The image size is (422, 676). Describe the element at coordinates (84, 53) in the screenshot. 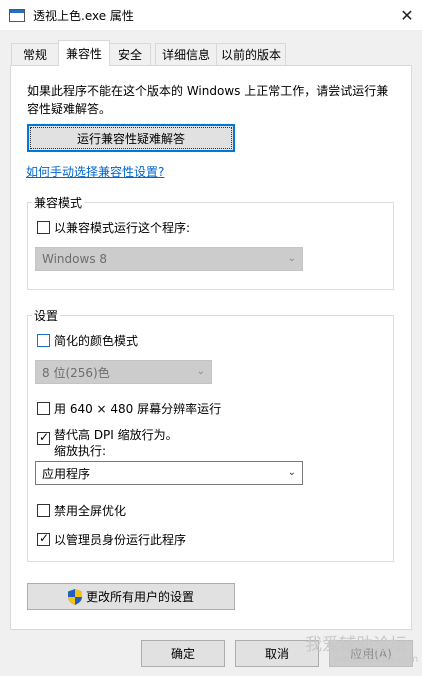

I see `tab-compatibility: 兼容性` at that location.